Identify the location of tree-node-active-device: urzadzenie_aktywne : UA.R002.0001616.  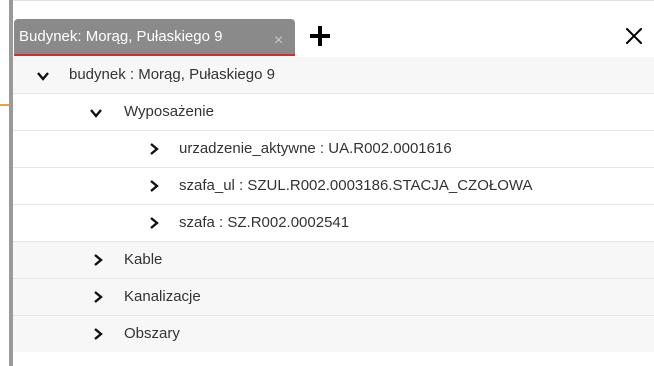
(333, 149).